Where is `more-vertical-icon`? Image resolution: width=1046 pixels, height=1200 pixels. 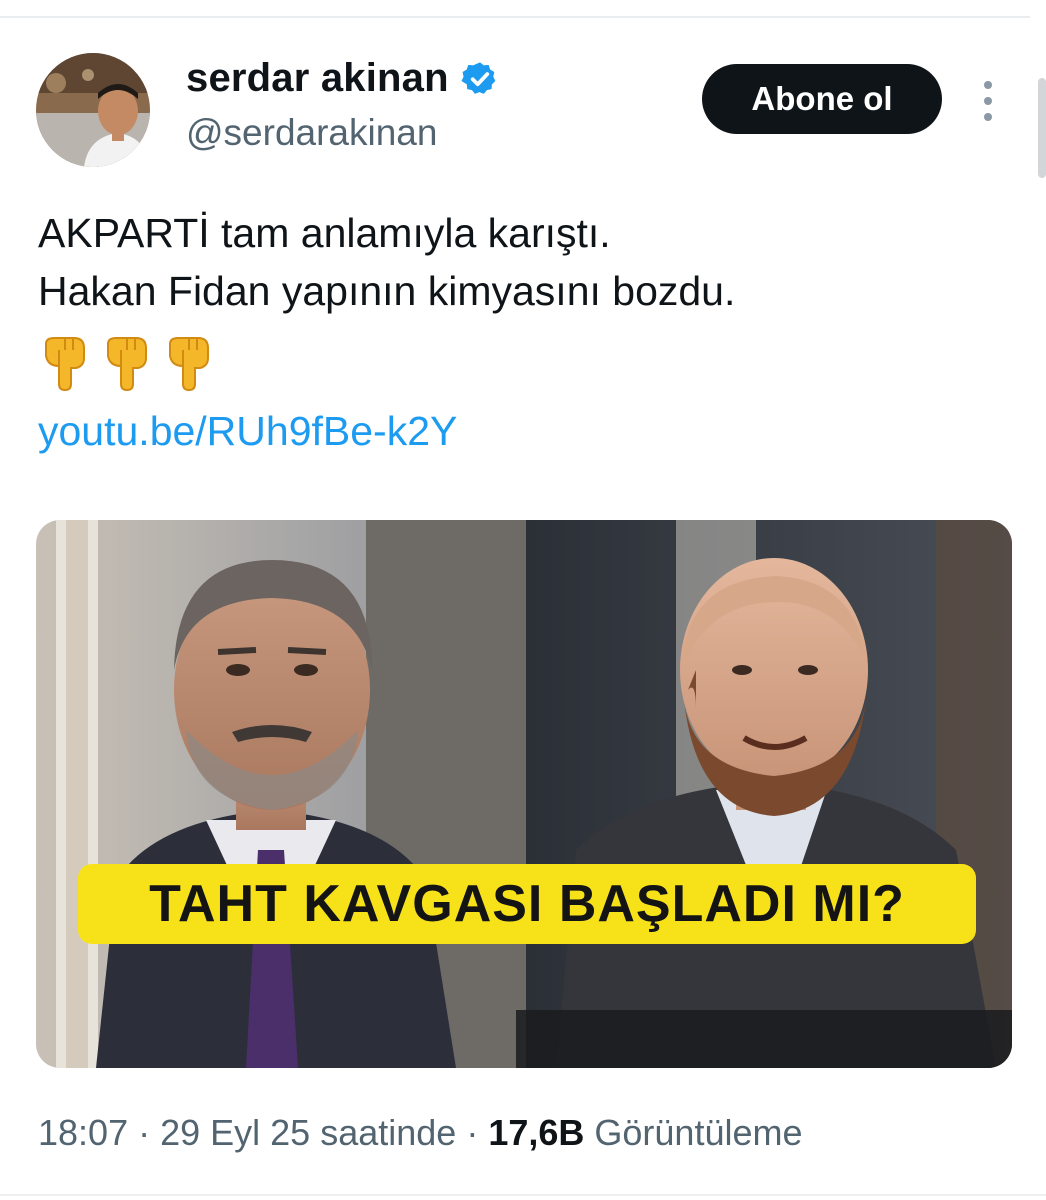 more-vertical-icon is located at coordinates (988, 101).